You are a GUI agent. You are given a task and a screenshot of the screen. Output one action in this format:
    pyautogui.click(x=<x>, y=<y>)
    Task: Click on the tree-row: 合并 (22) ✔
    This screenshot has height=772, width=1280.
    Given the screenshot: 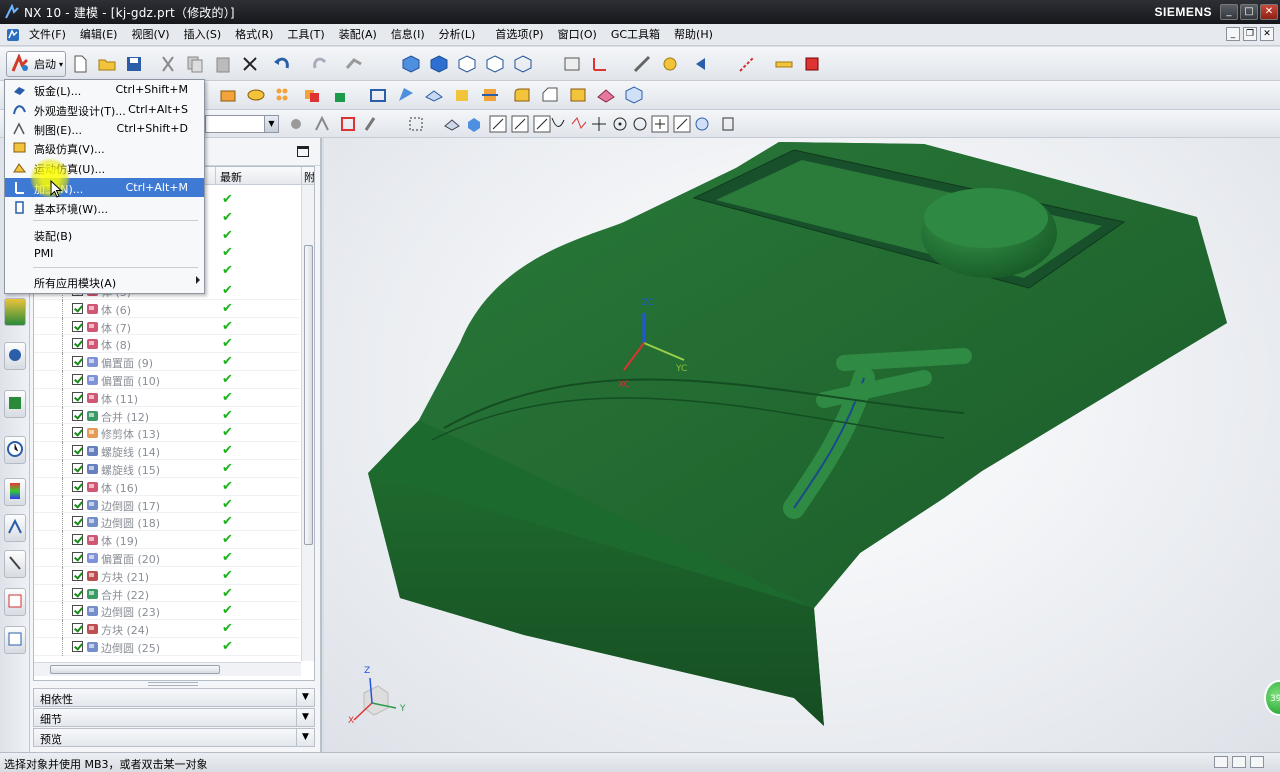 What is the action you would take?
    pyautogui.click(x=166, y=593)
    